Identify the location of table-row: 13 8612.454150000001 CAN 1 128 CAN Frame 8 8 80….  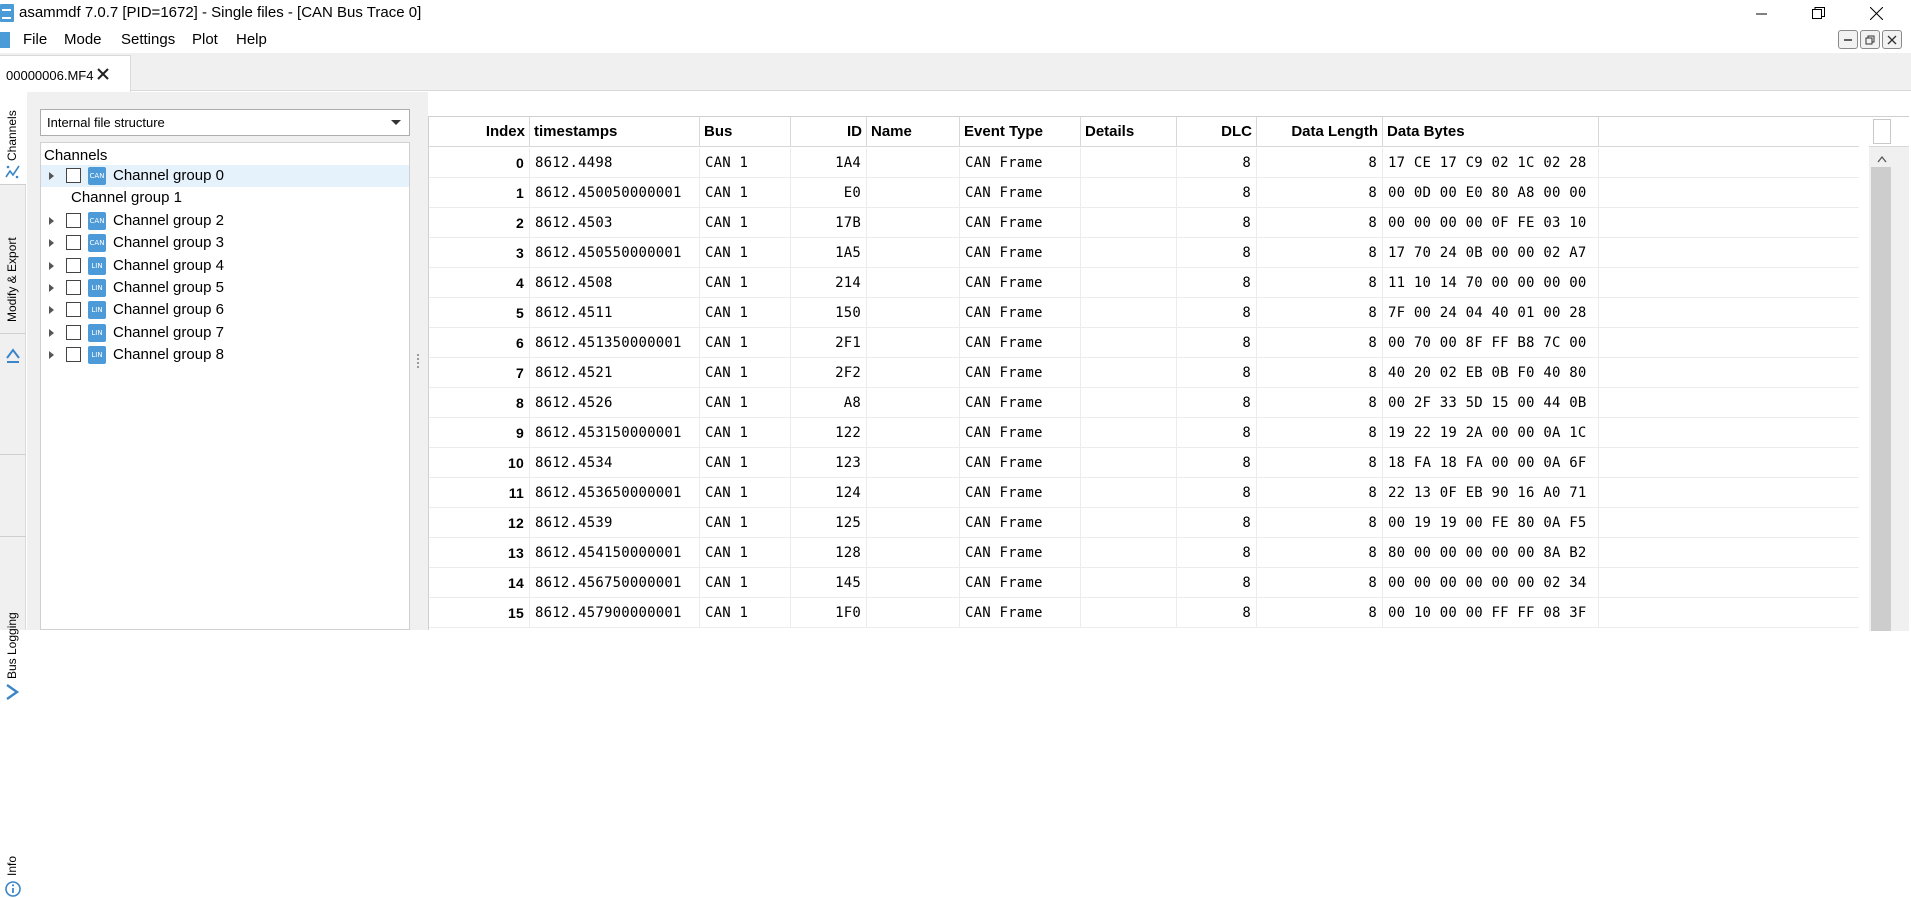
(1144, 553).